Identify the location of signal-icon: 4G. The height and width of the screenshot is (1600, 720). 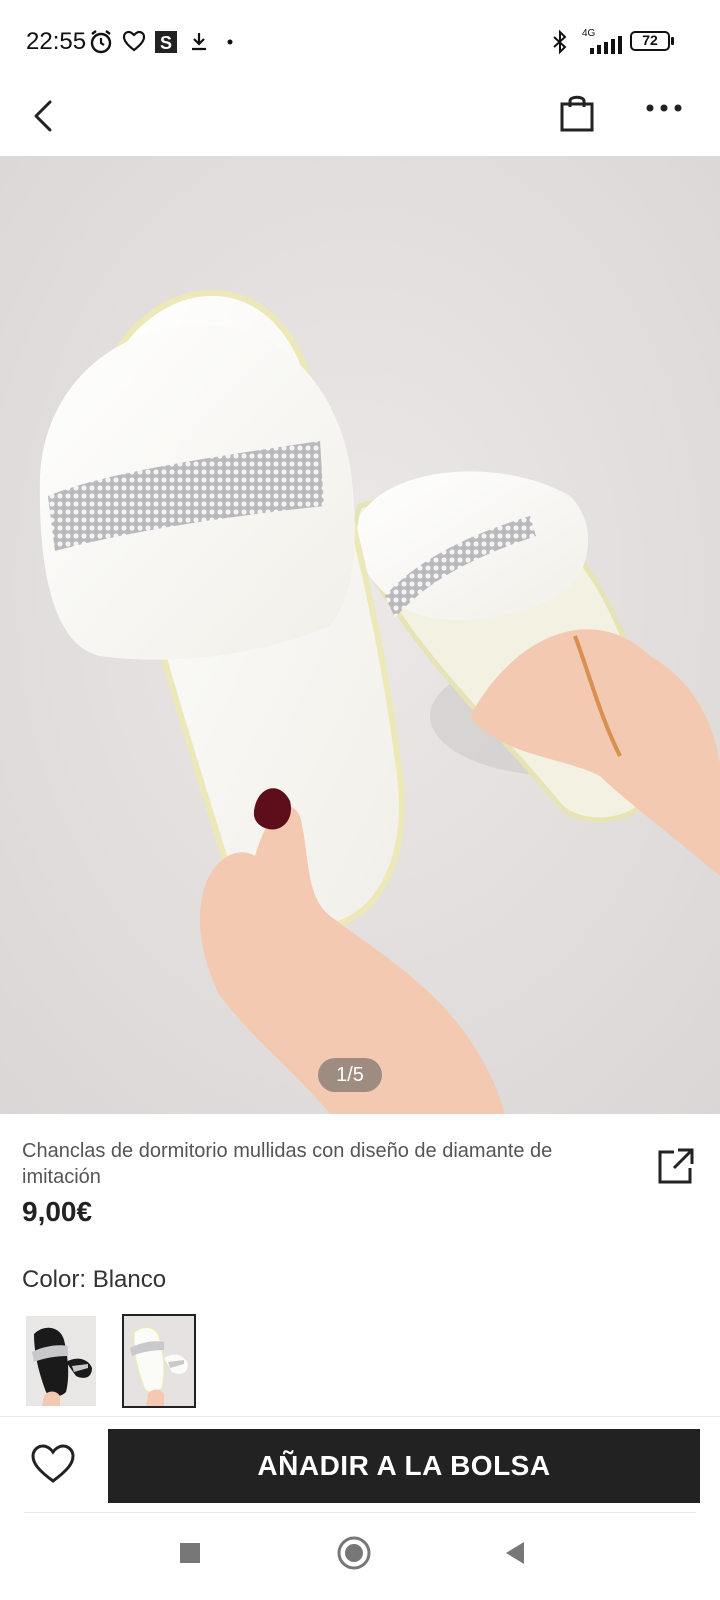
(603, 42).